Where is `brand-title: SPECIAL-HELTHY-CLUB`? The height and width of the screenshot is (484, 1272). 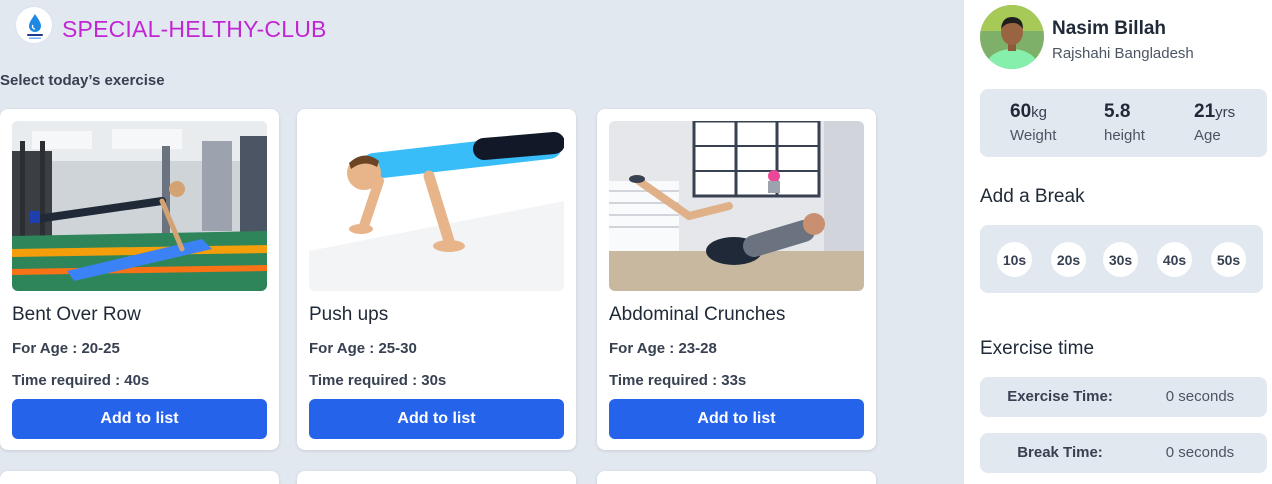 brand-title: SPECIAL-HELTHY-CLUB is located at coordinates (194, 29).